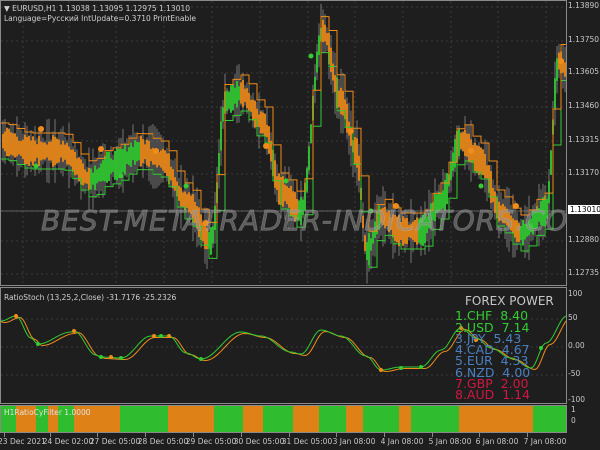 This screenshot has width=600, height=450. I want to click on oscillator-tick-label: -50, so click(574, 373).